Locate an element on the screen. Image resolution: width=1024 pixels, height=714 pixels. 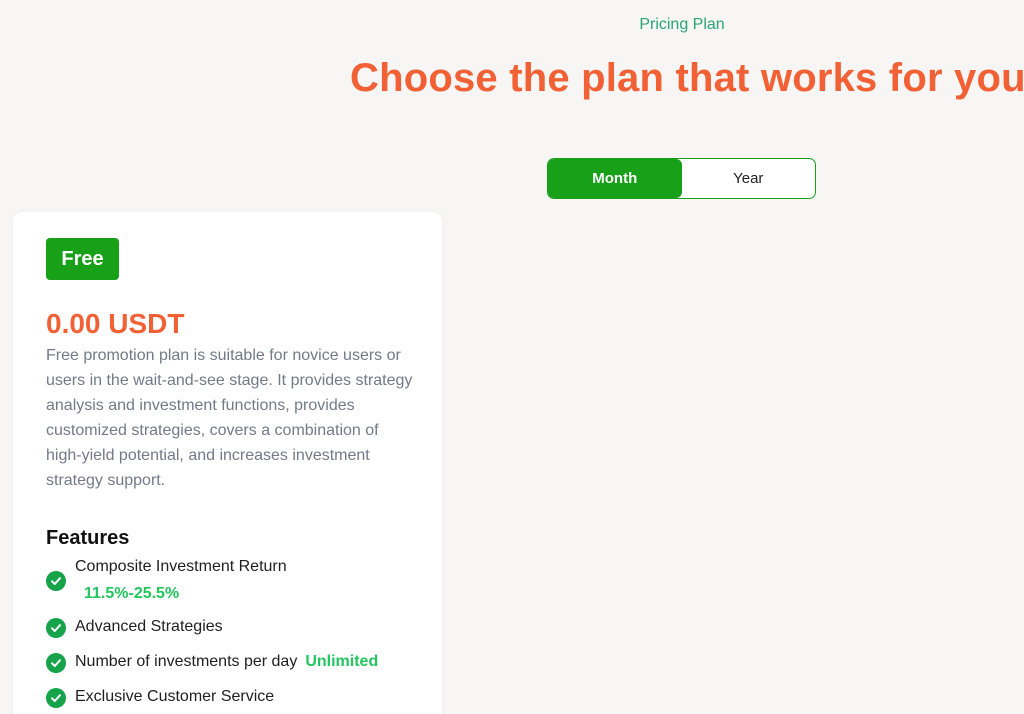
feature-label: Number of investments per day is located at coordinates (186, 661).